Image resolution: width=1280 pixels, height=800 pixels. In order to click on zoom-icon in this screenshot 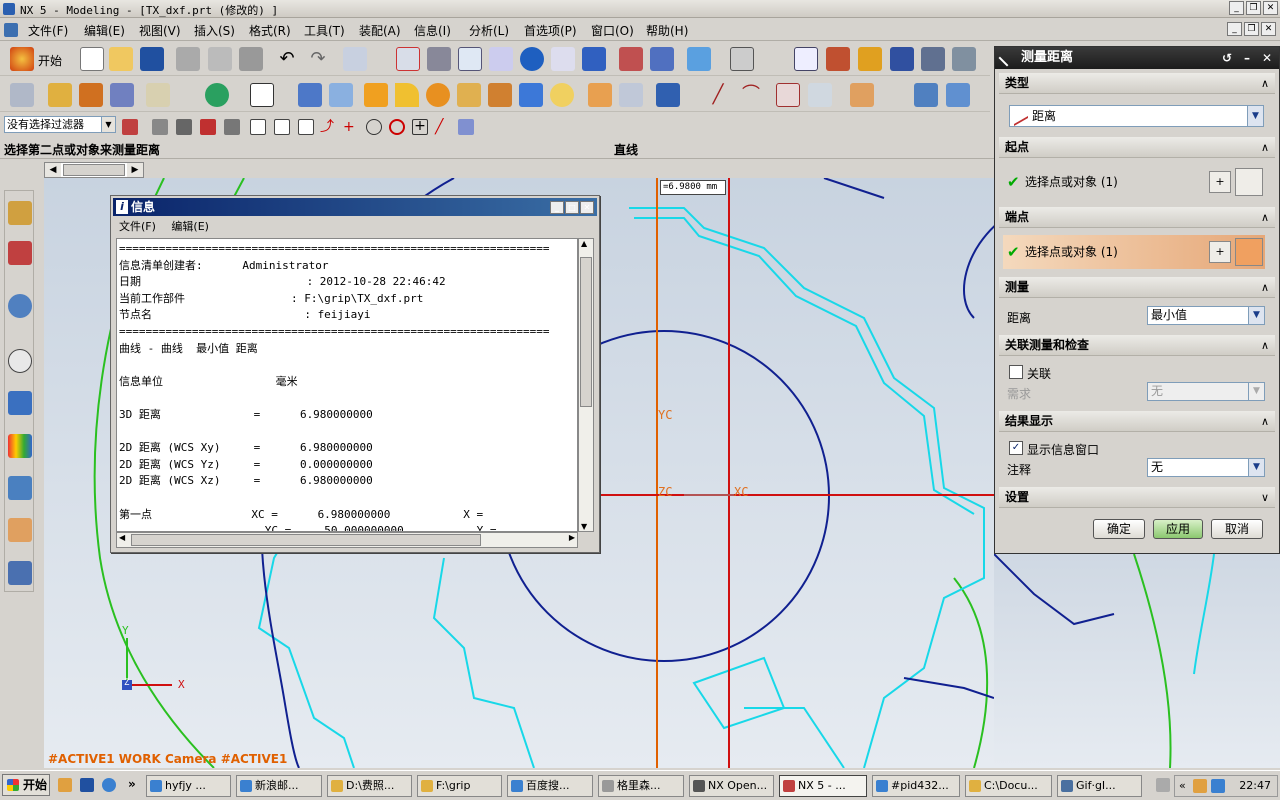, I will do `click(470, 59)`.